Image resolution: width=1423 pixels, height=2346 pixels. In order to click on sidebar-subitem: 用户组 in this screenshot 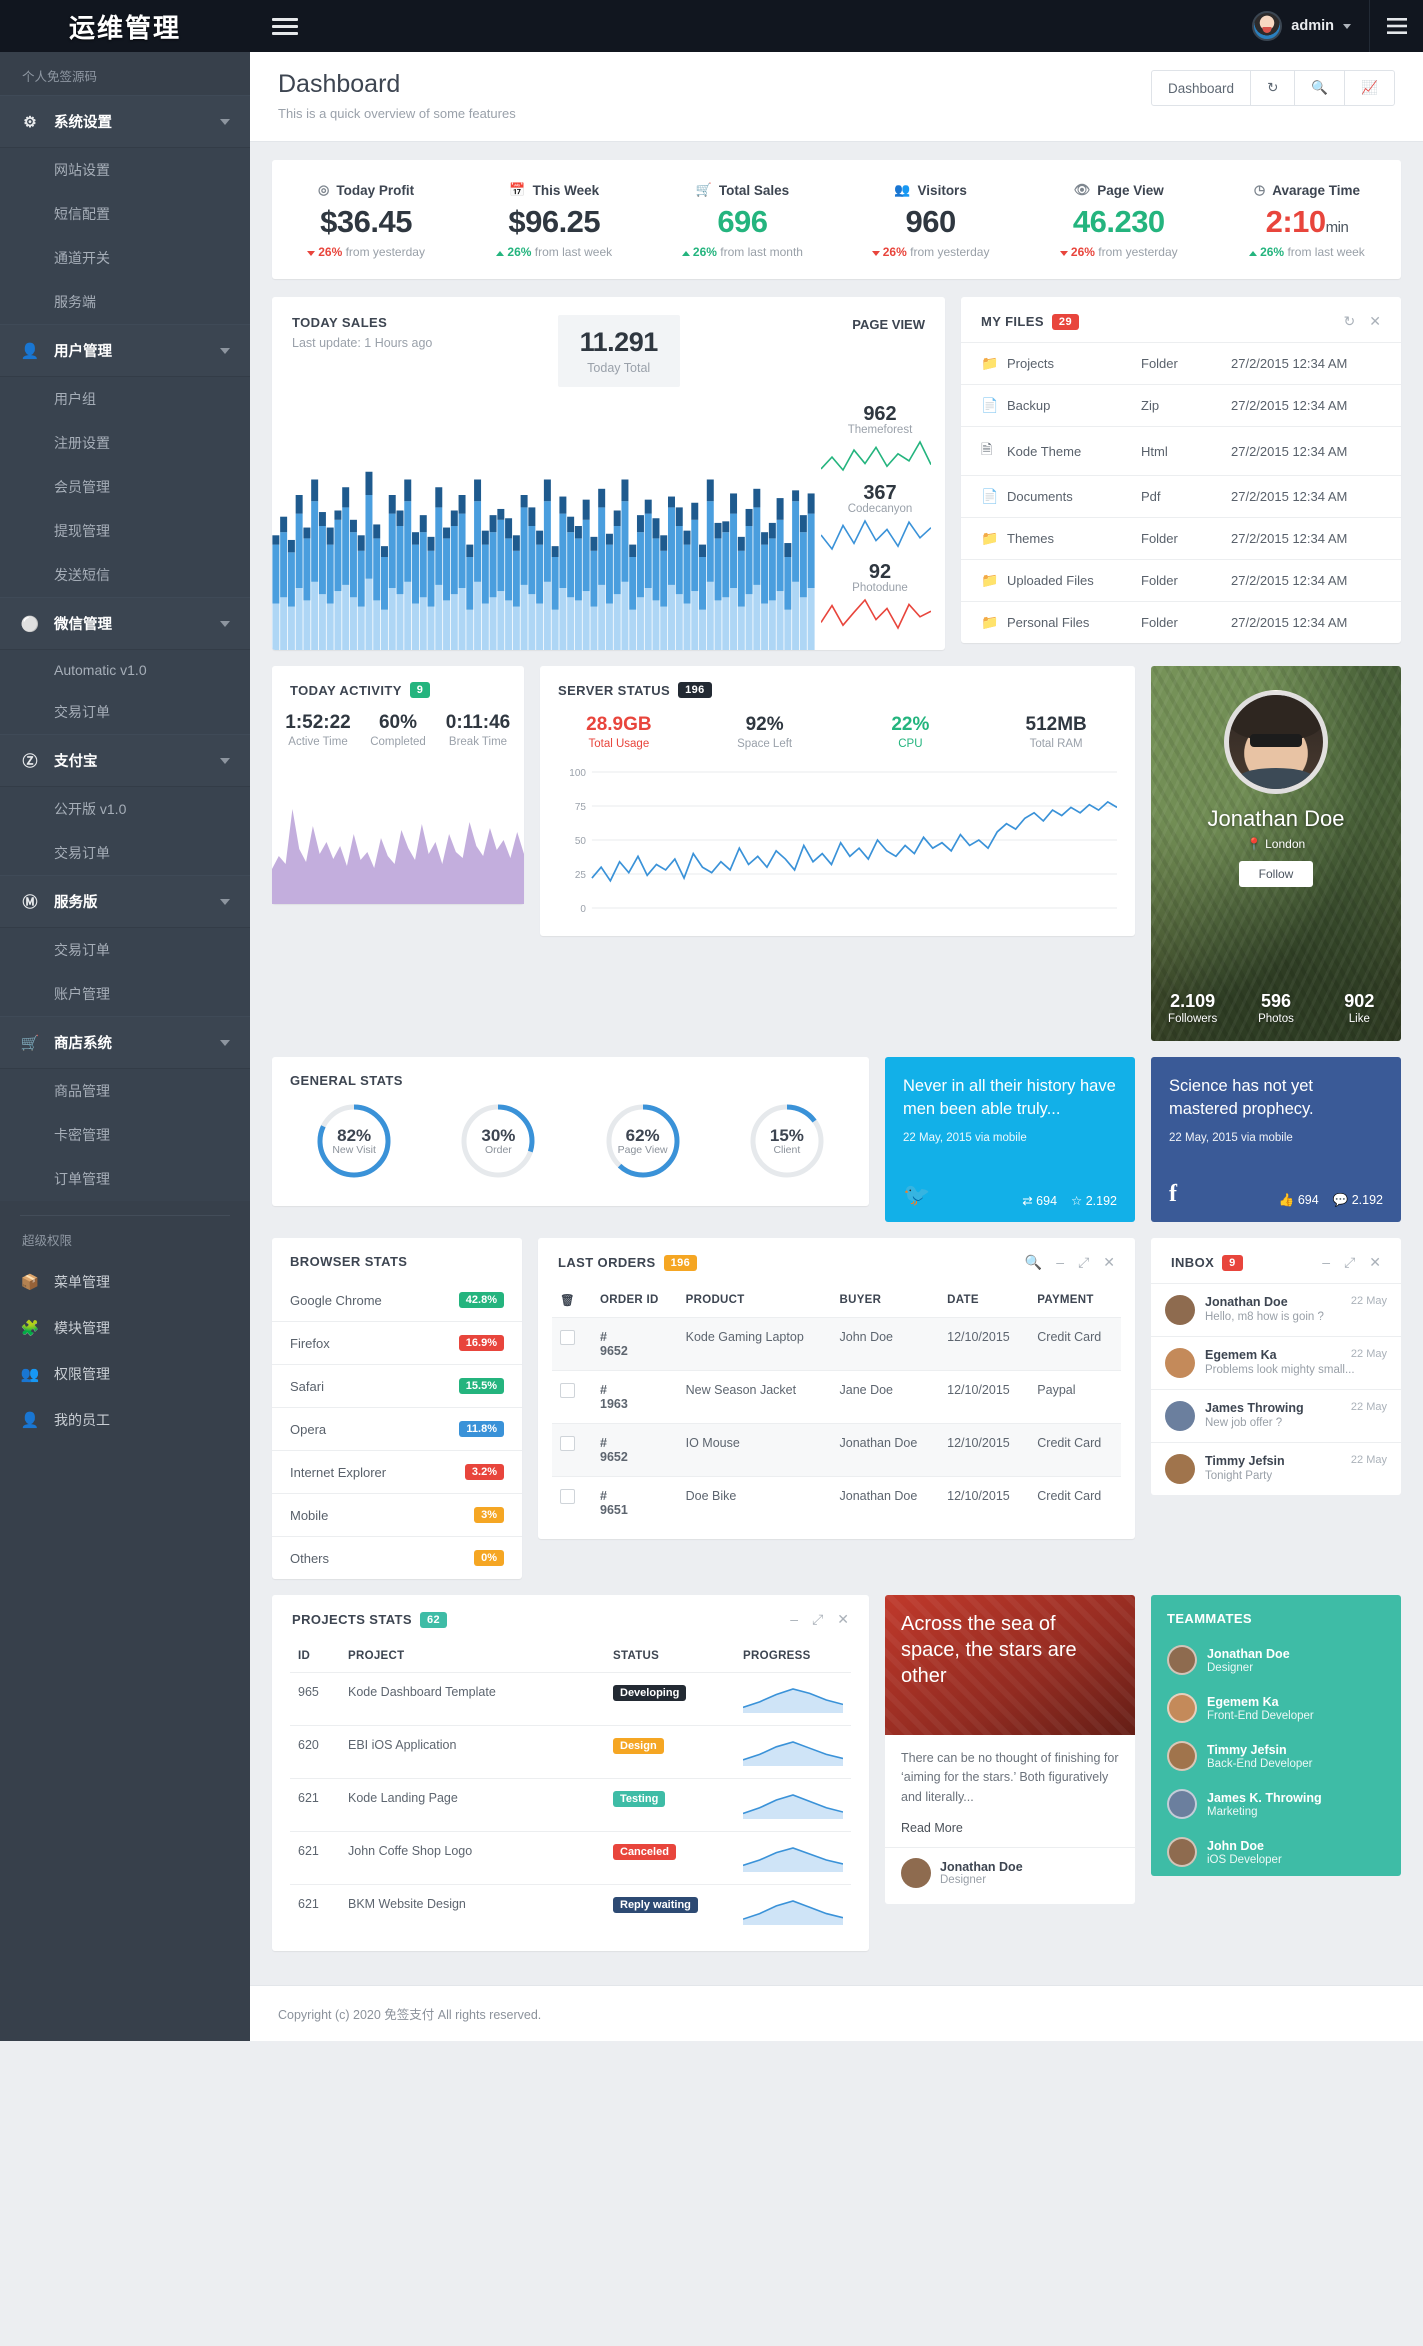, I will do `click(125, 399)`.